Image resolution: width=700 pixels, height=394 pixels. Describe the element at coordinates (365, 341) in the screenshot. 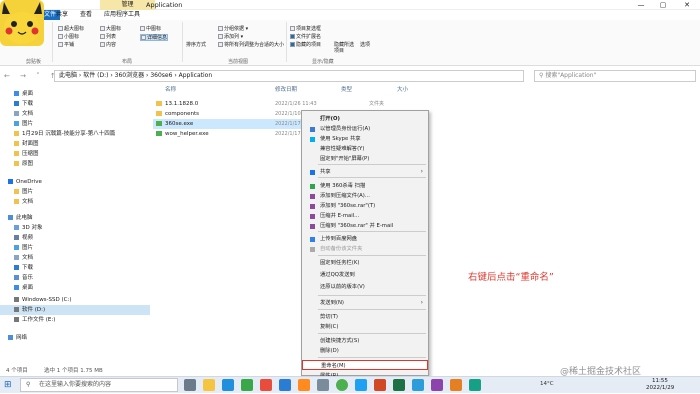

I see `menu-item: 创建快捷方式(S)` at that location.